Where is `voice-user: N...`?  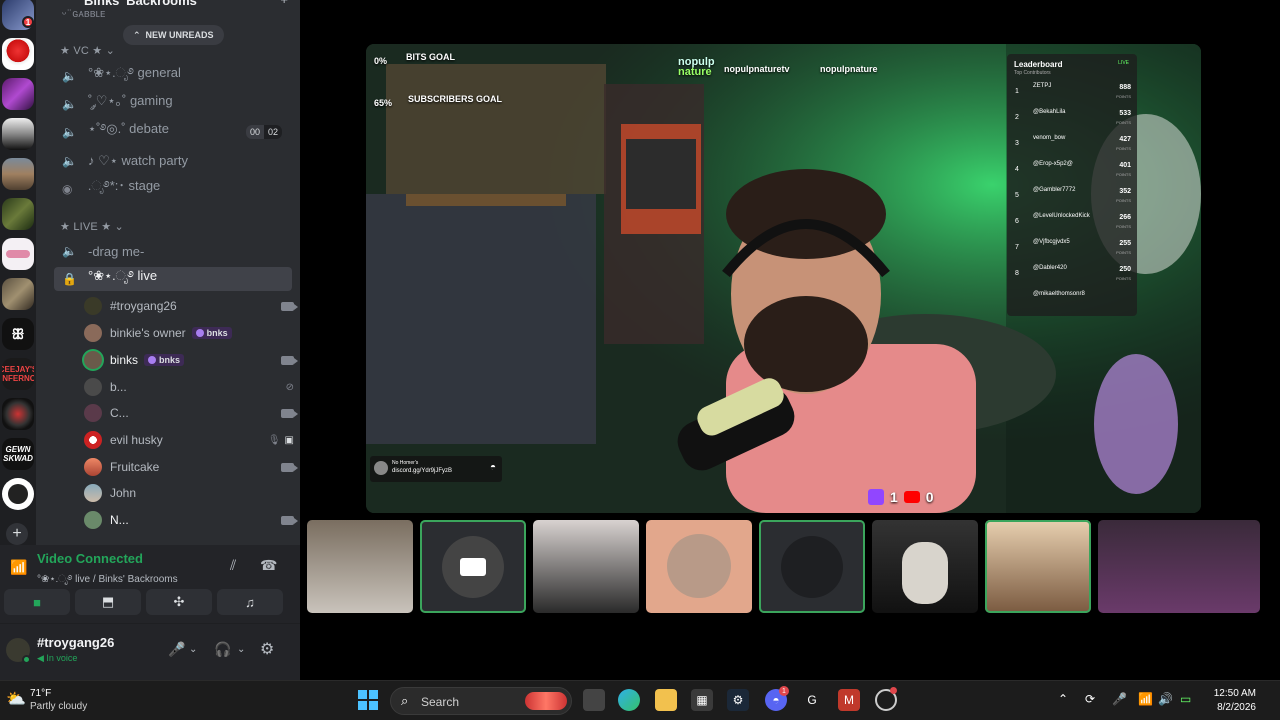 voice-user: N... is located at coordinates (191, 520).